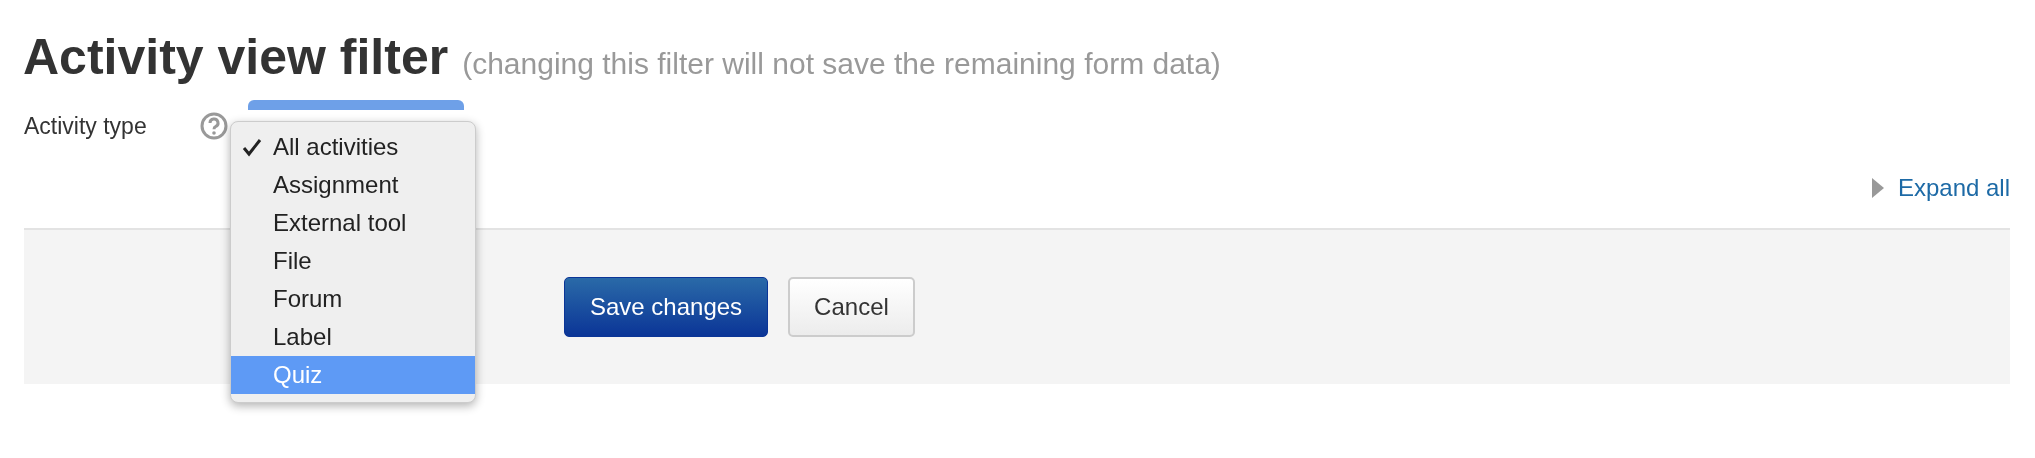 The image size is (2035, 458). I want to click on expand-triangle-icon, so click(1877, 188).